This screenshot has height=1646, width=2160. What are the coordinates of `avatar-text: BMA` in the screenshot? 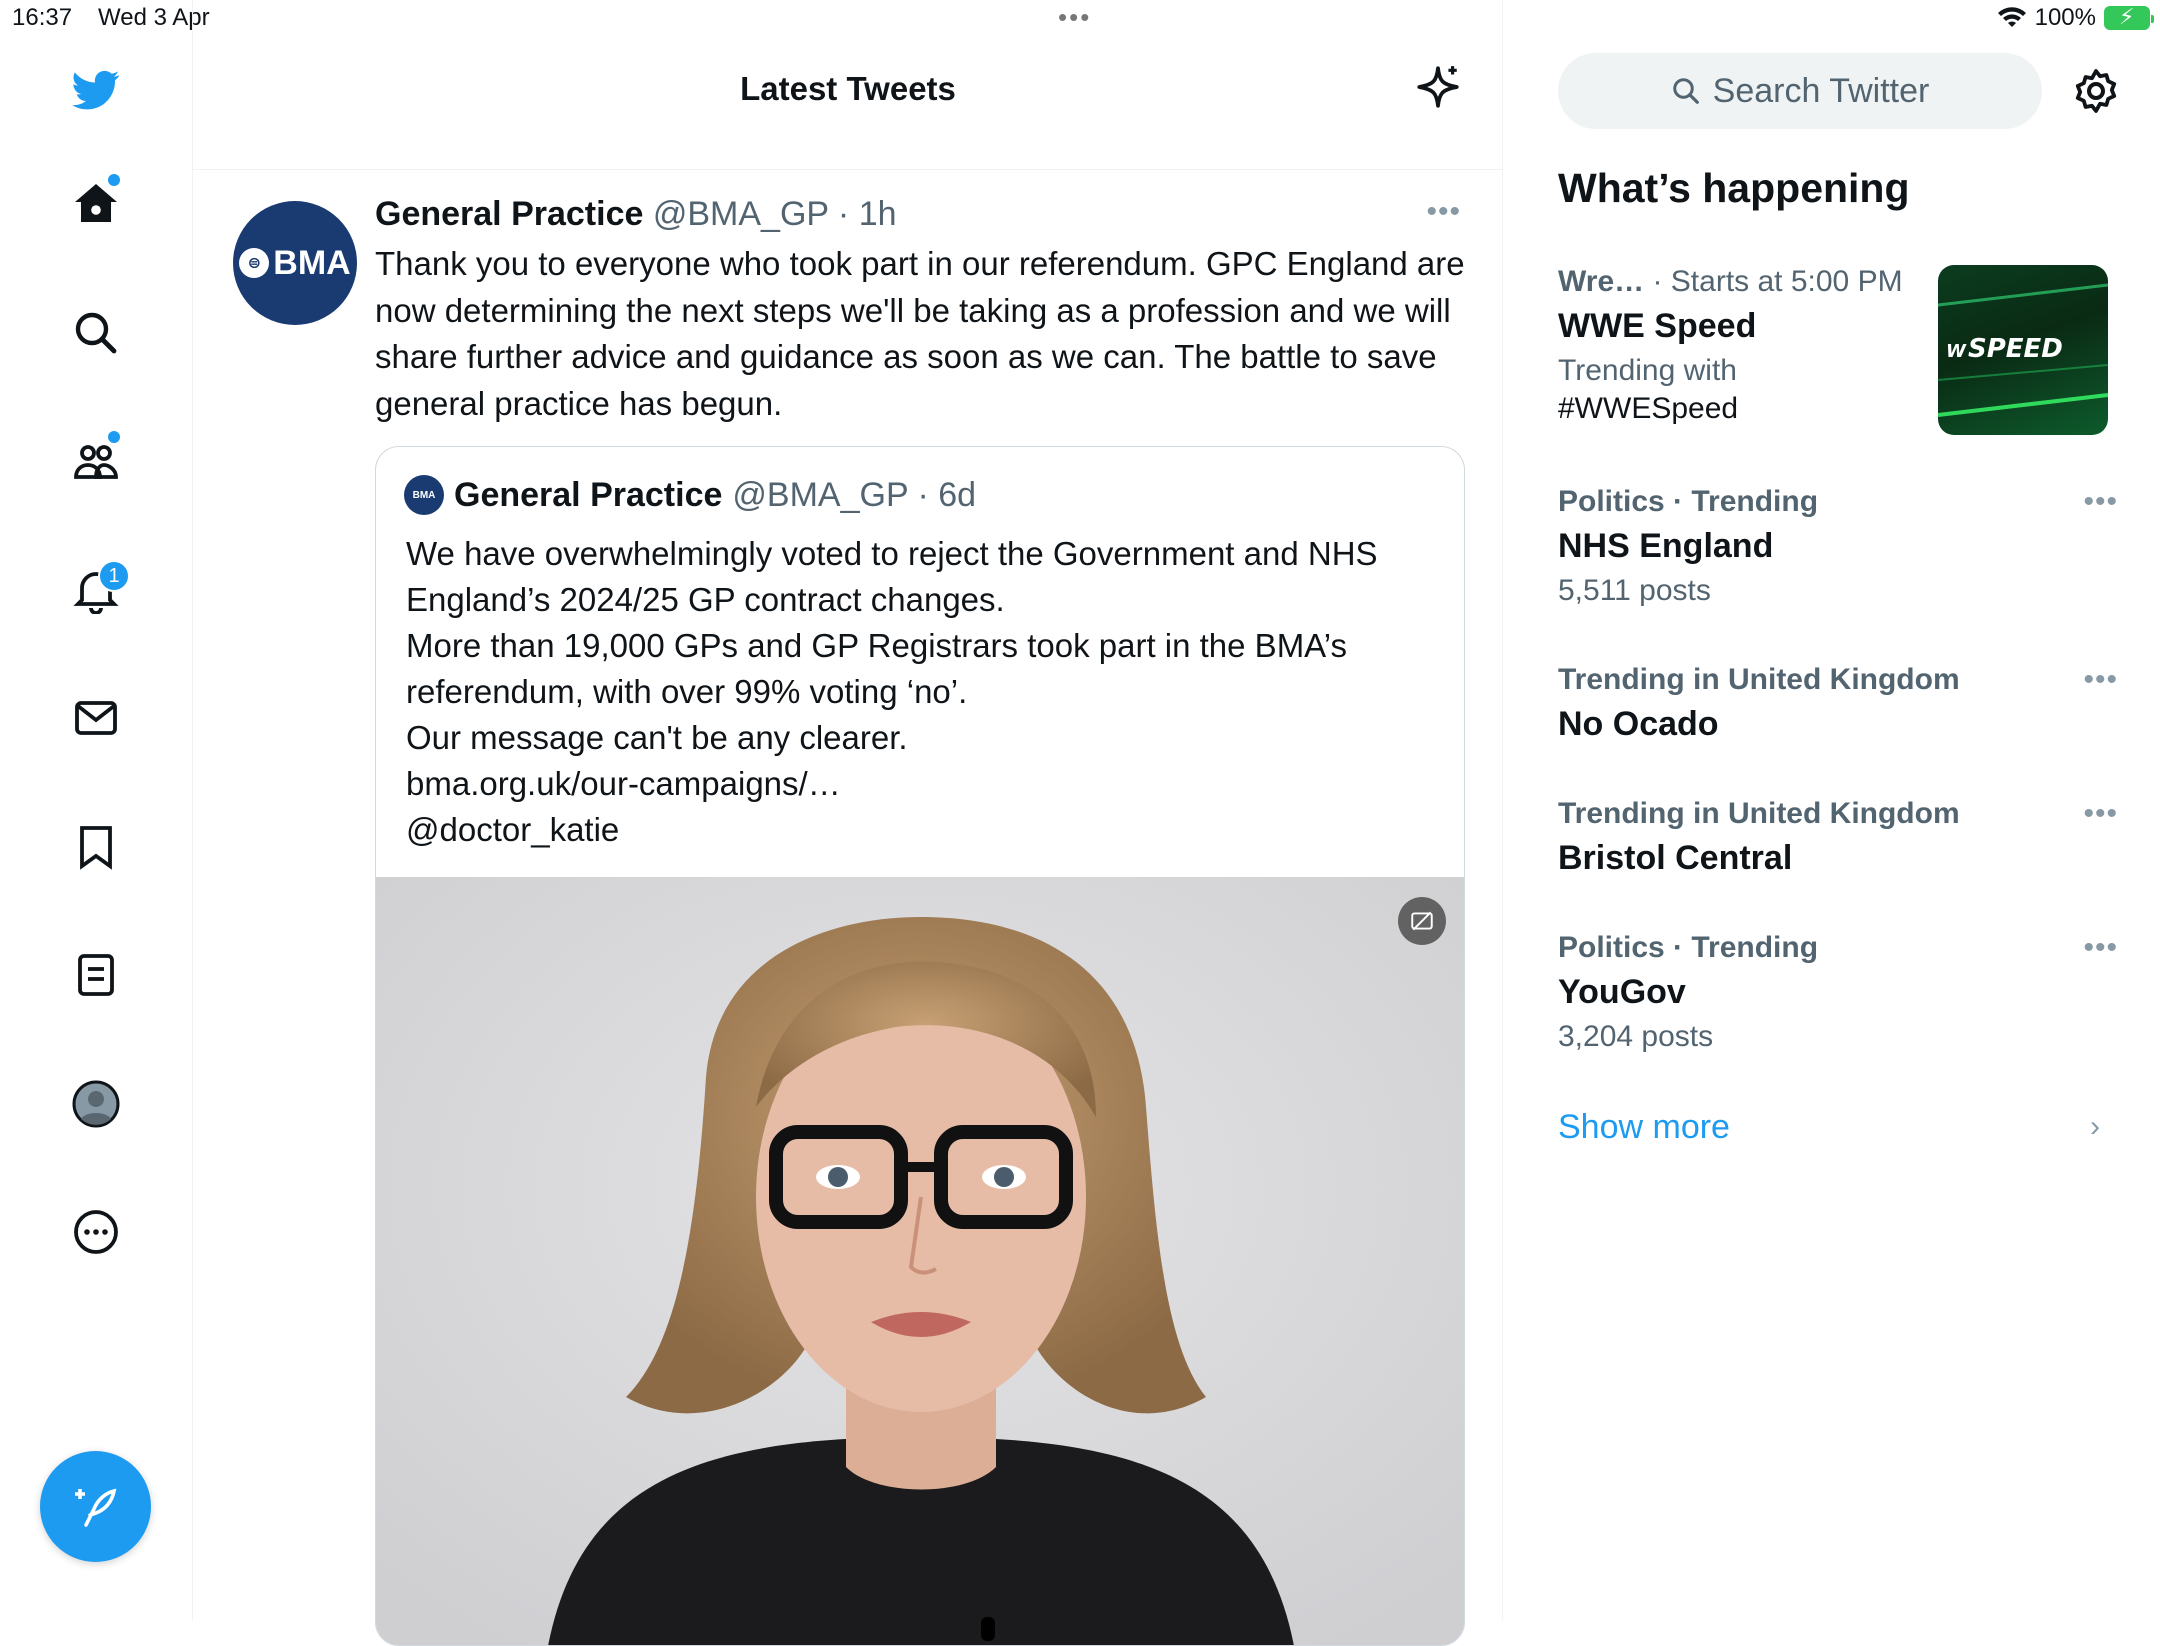 It's located at (312, 262).